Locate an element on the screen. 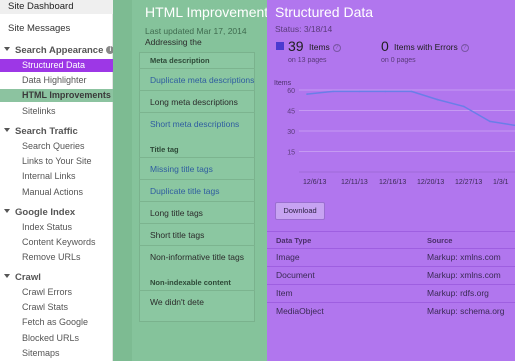 The width and height of the screenshot is (515, 361). download-button: Download is located at coordinates (300, 211).